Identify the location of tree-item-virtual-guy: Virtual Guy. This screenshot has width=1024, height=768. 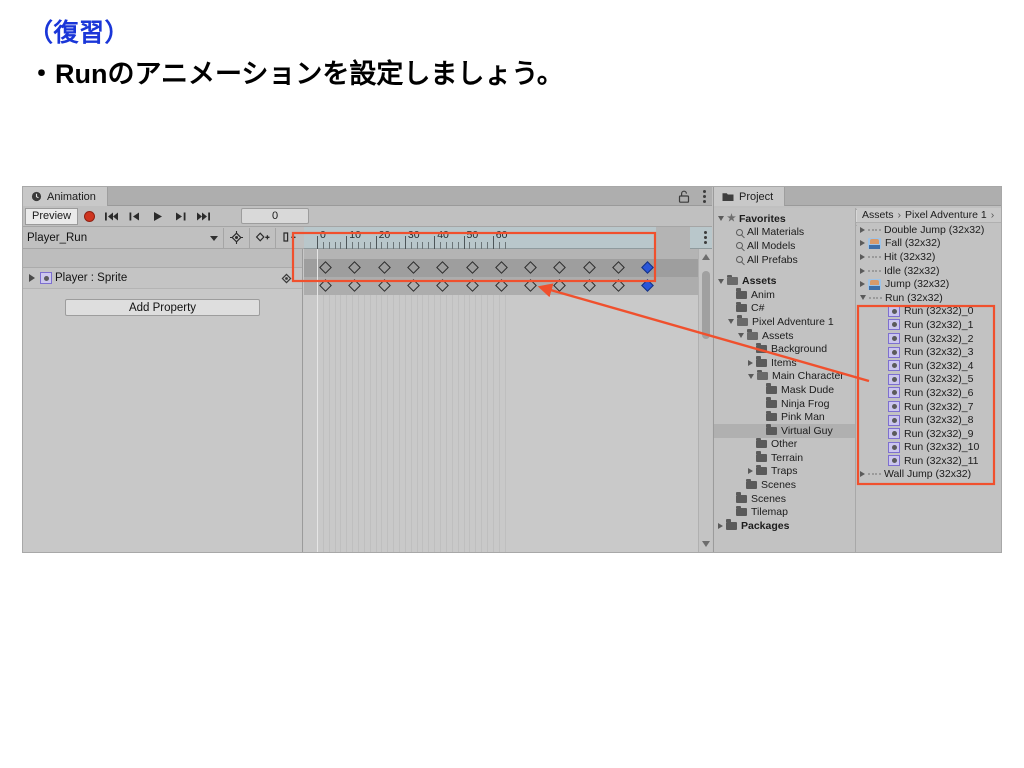
(784, 430).